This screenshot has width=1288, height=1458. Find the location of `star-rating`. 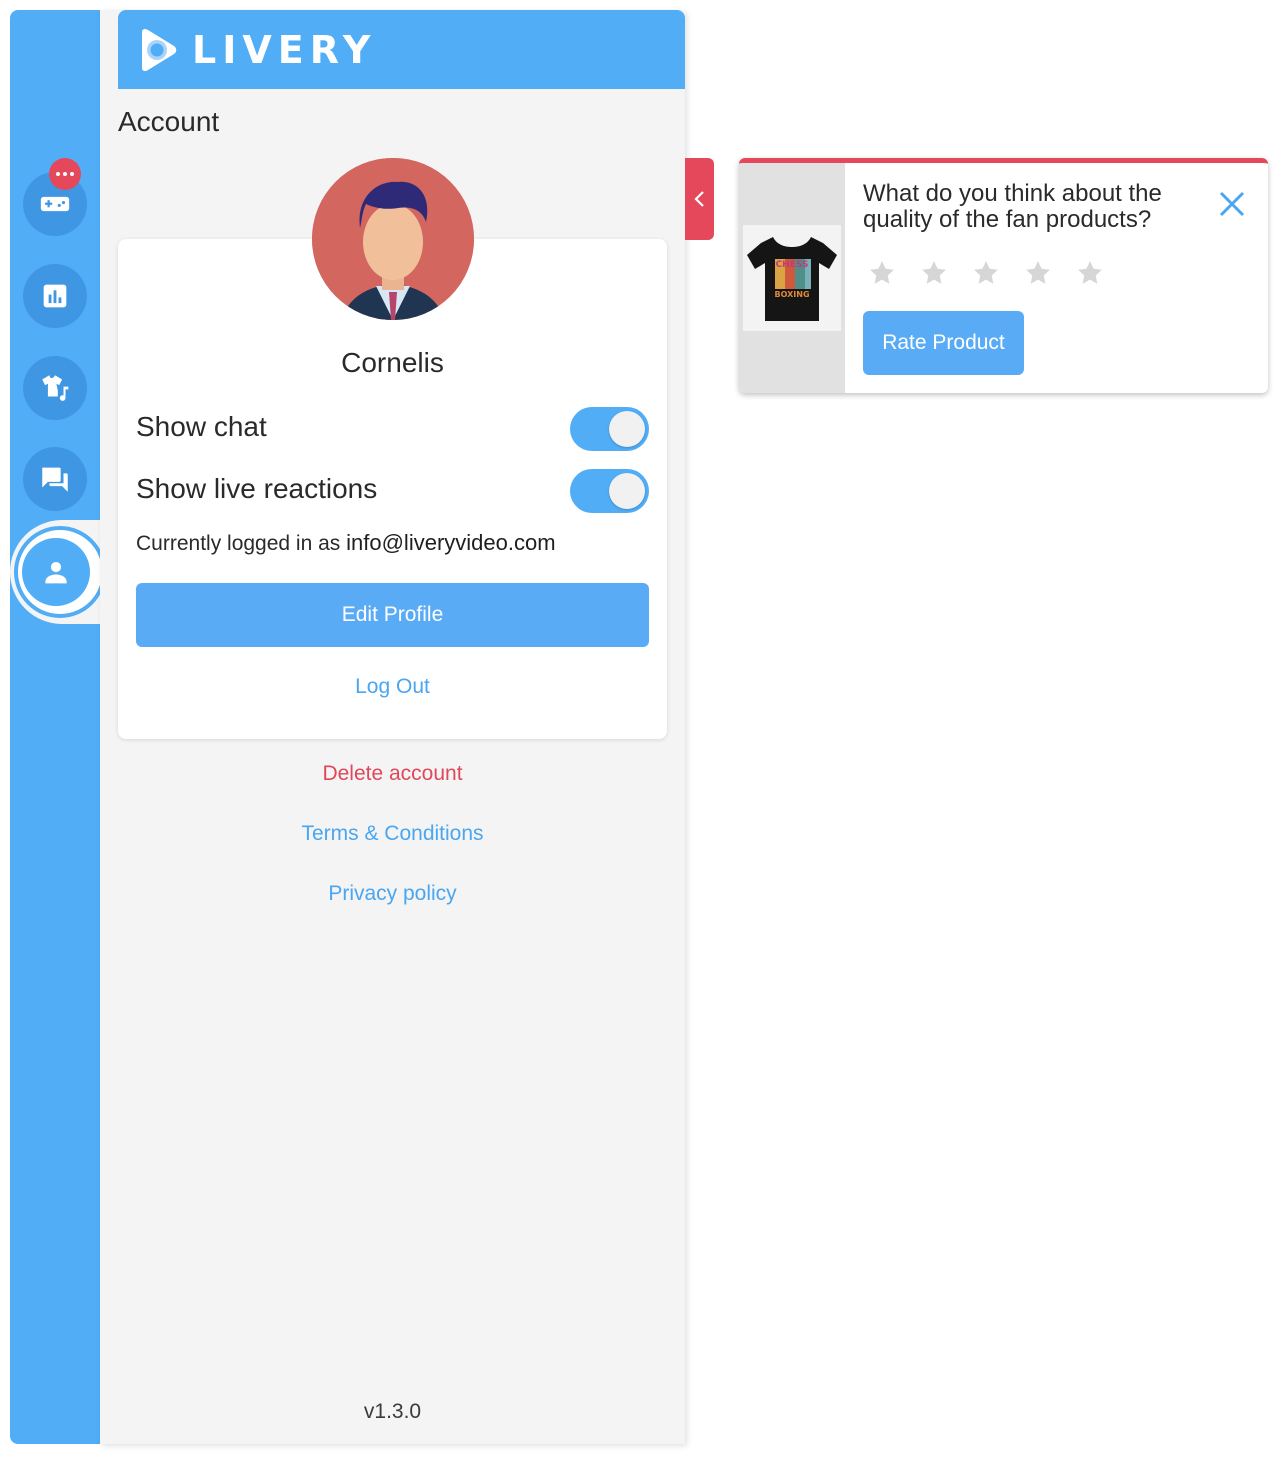

star-rating is located at coordinates (986, 273).